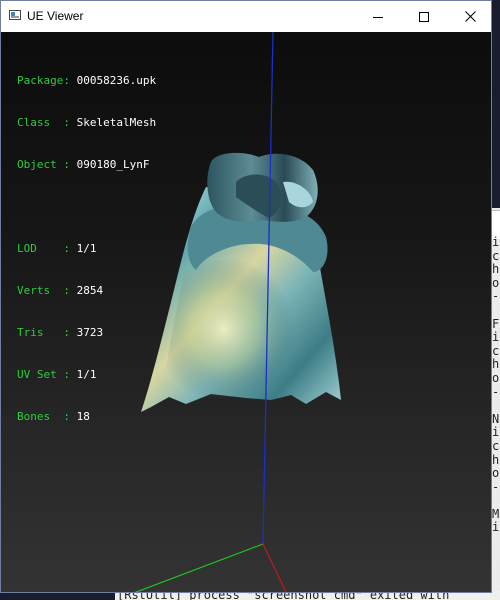 This screenshot has height=600, width=500. Describe the element at coordinates (496, 513) in the screenshot. I see `terminal-line: M` at that location.